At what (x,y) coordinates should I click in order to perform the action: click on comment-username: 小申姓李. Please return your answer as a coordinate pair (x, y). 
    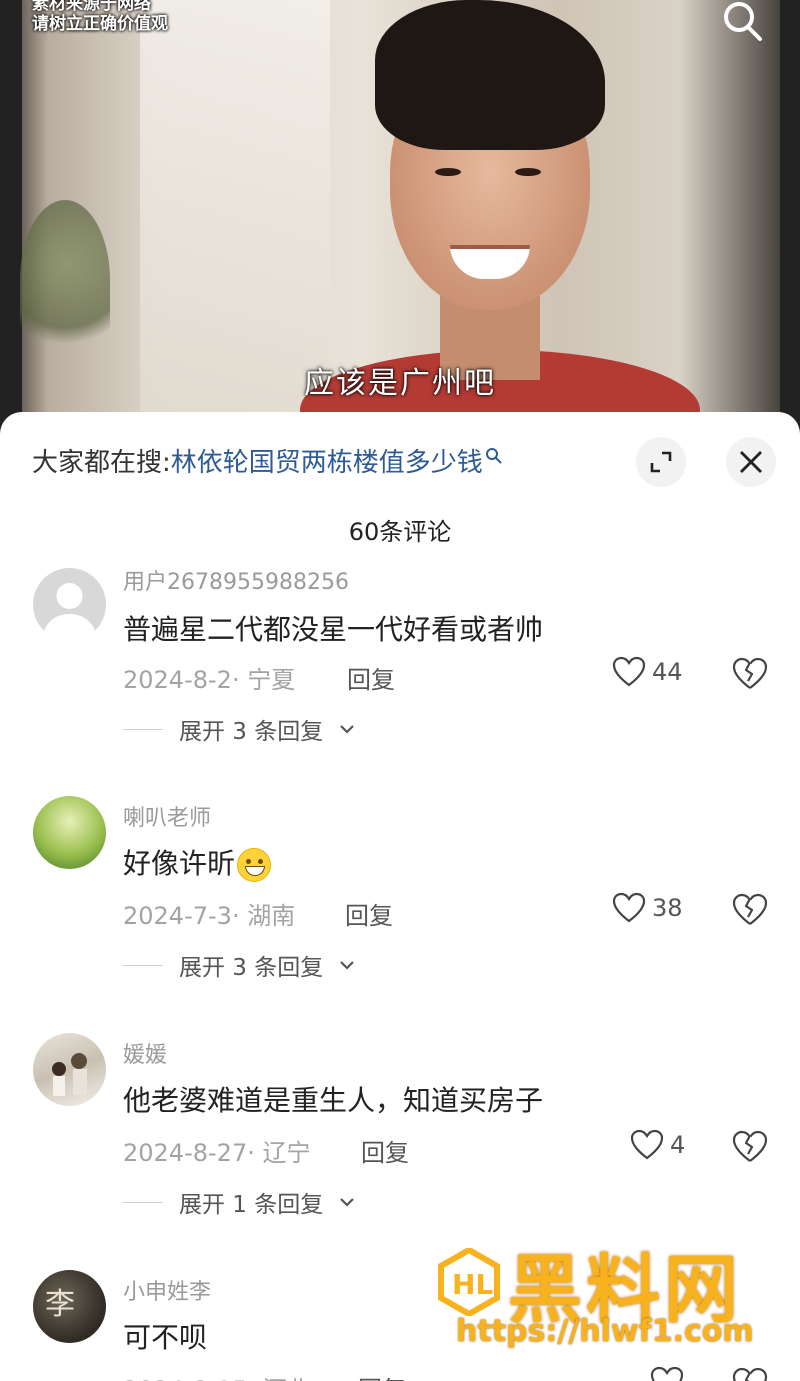
    Looking at the image, I should click on (167, 1290).